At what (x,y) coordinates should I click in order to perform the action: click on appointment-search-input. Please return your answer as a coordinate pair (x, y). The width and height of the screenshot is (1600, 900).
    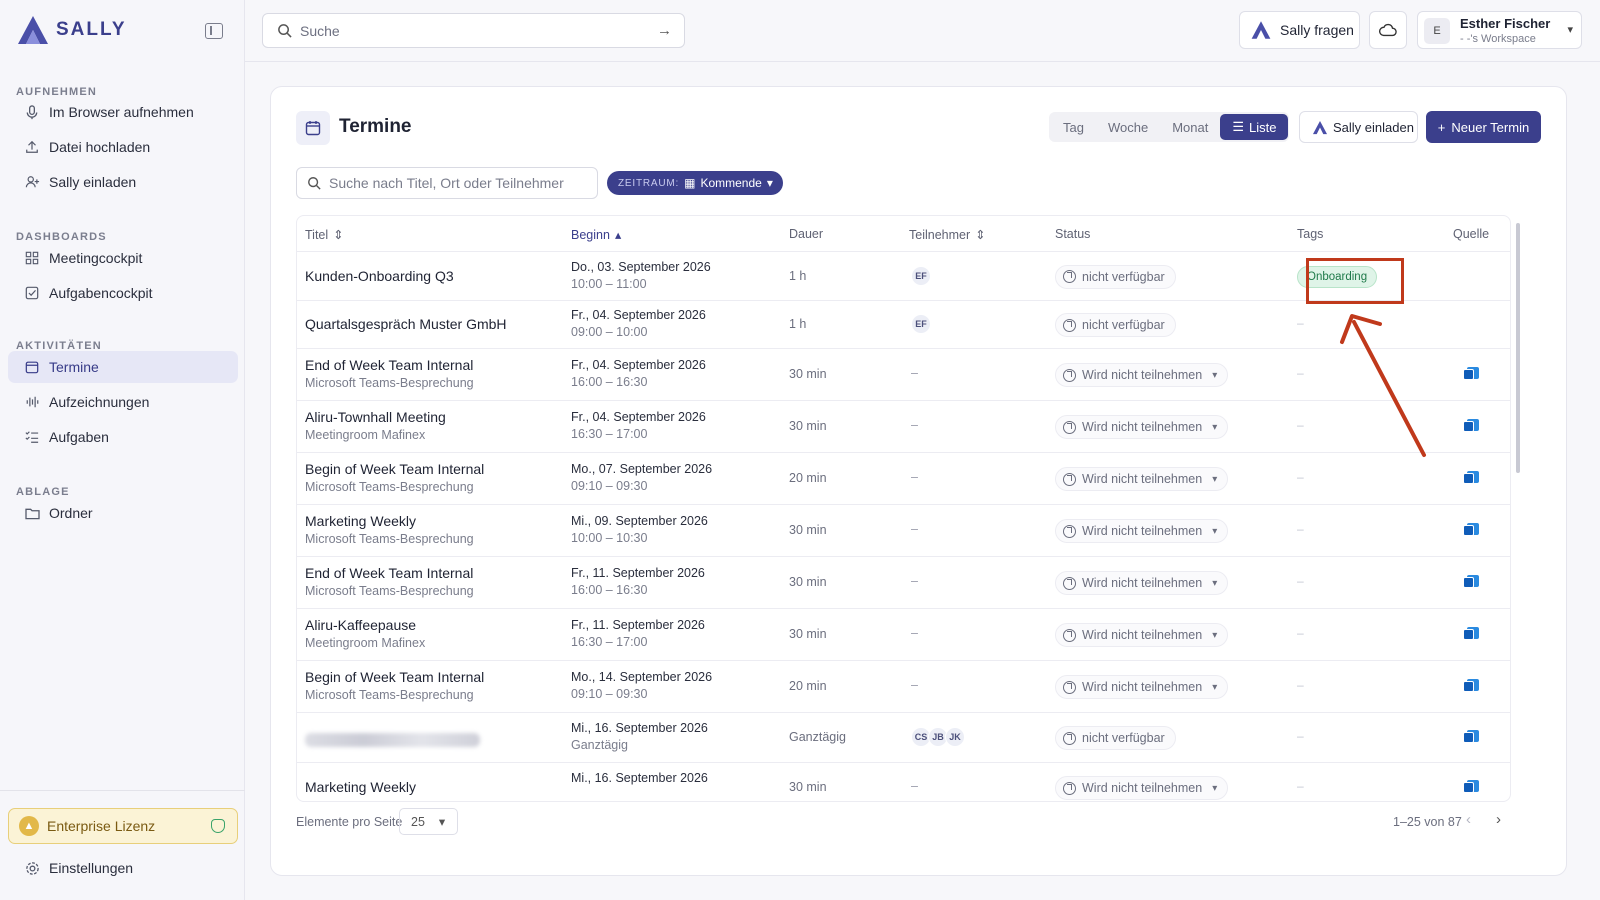
    Looking at the image, I should click on (459, 183).